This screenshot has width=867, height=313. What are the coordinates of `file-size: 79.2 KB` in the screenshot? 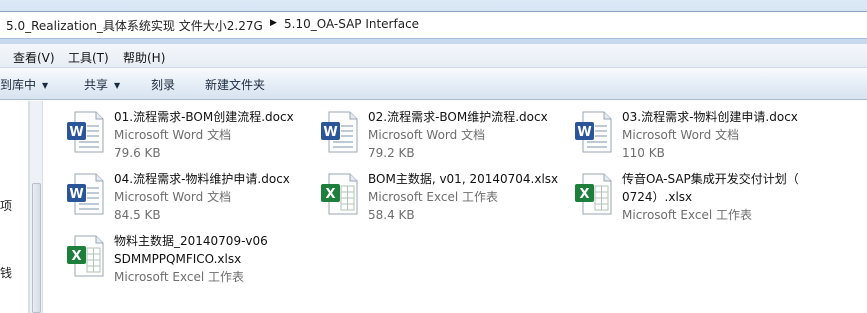 It's located at (391, 153).